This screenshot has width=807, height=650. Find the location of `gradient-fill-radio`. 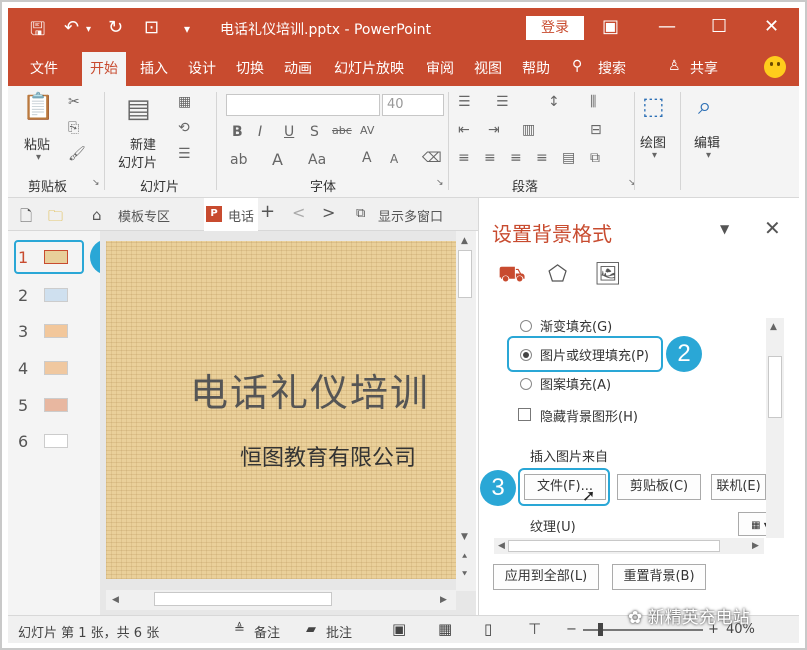

gradient-fill-radio is located at coordinates (526, 326).